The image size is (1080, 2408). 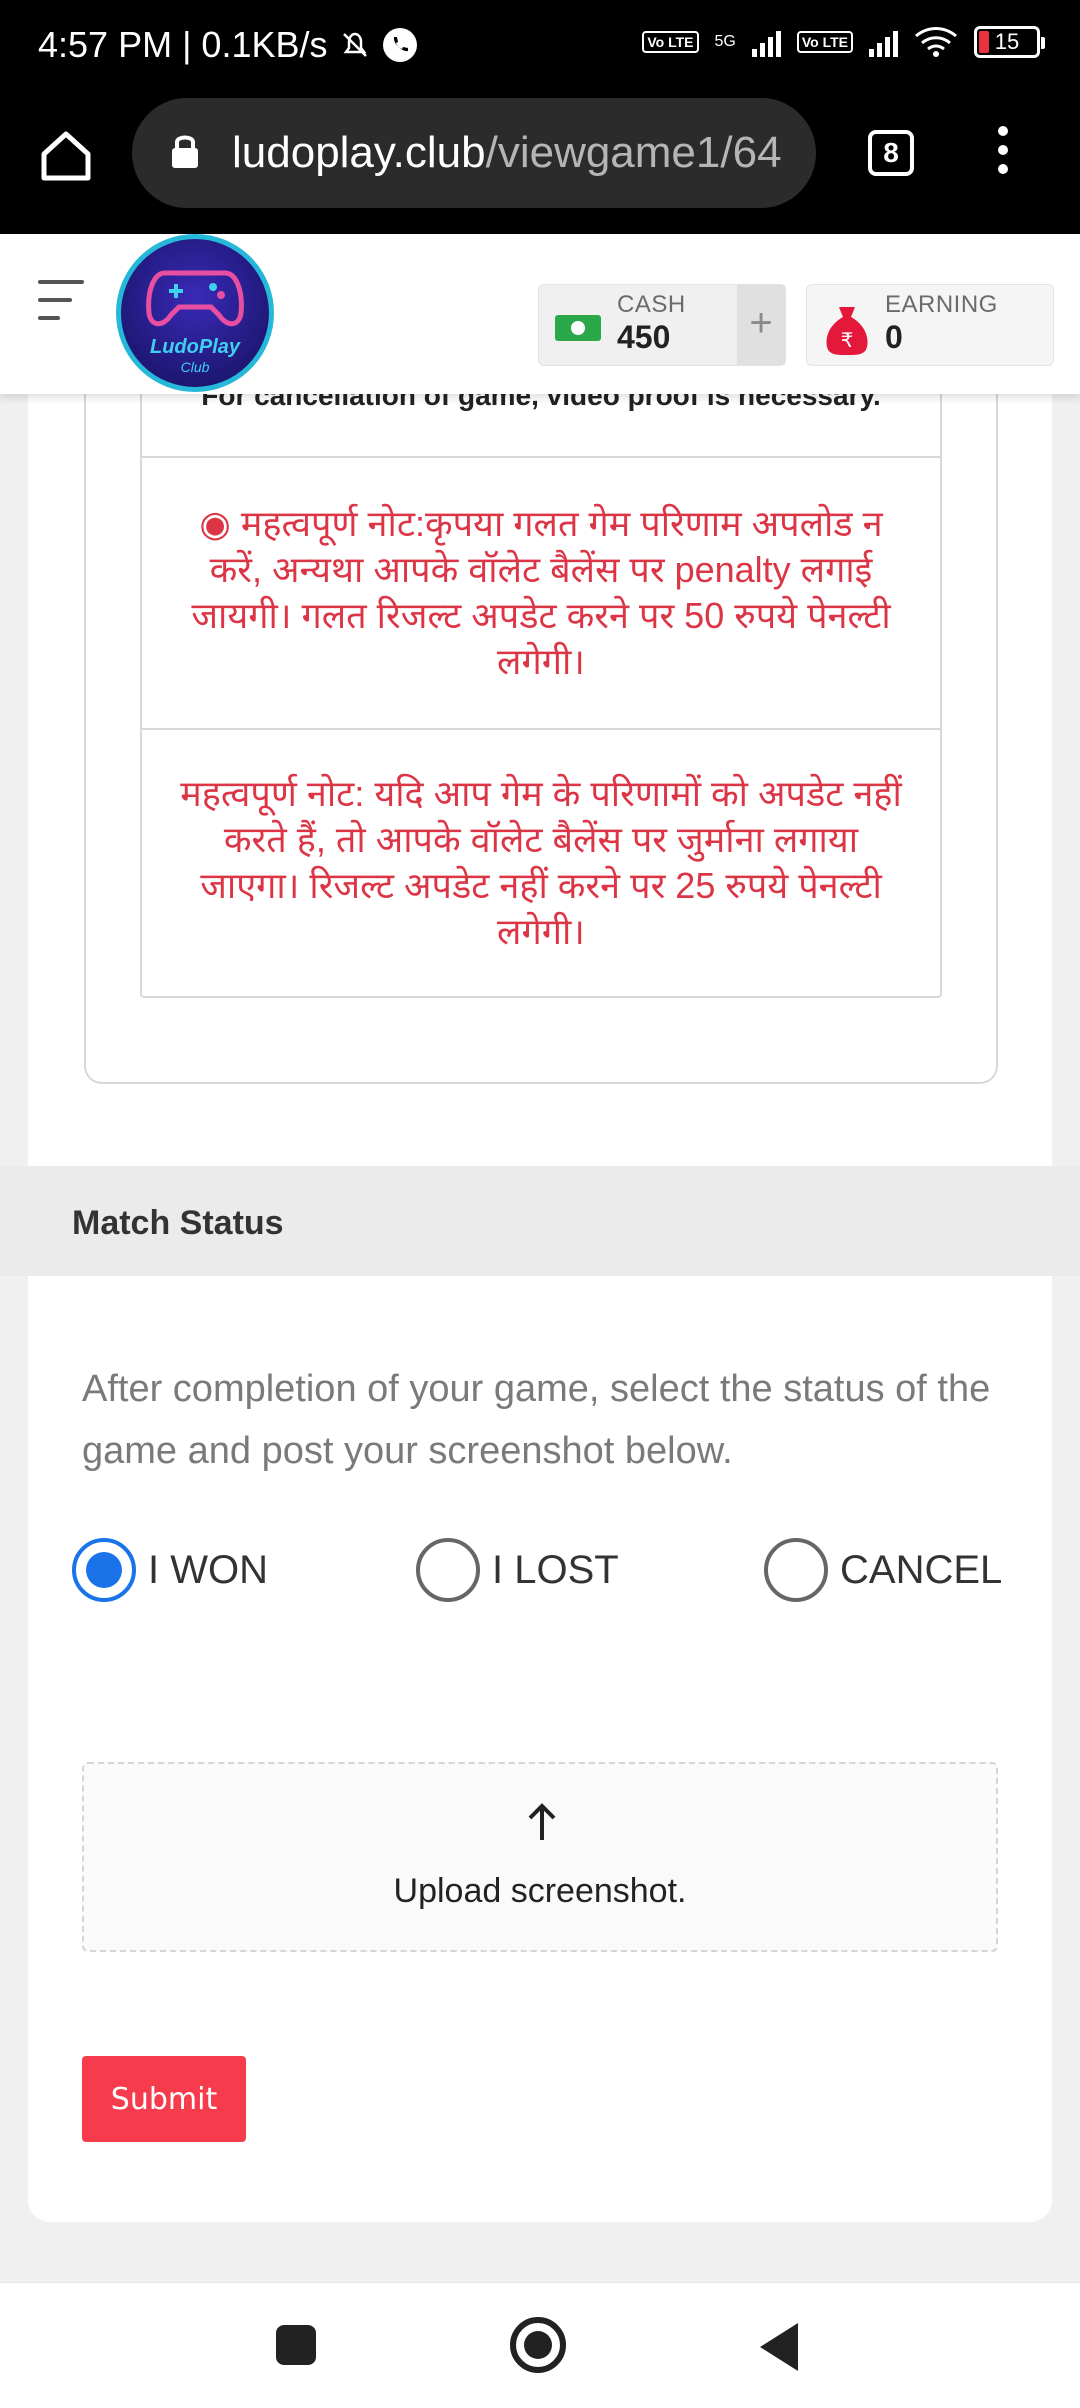 What do you see at coordinates (1003, 154) in the screenshot?
I see `menu-dots-icon` at bounding box center [1003, 154].